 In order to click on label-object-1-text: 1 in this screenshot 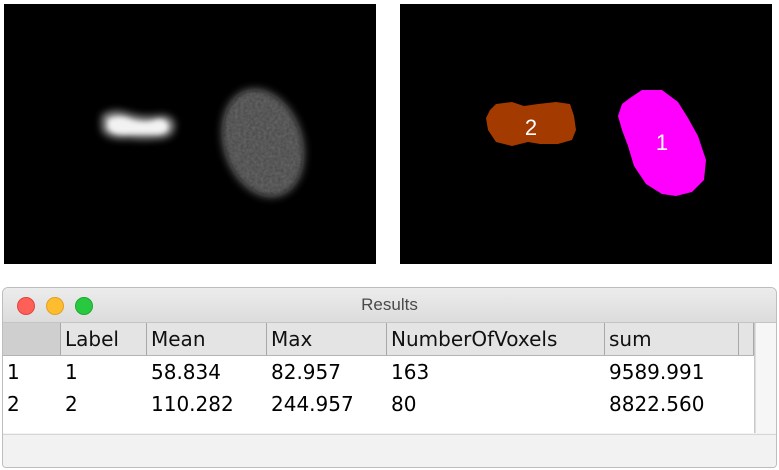, I will do `click(662, 142)`.